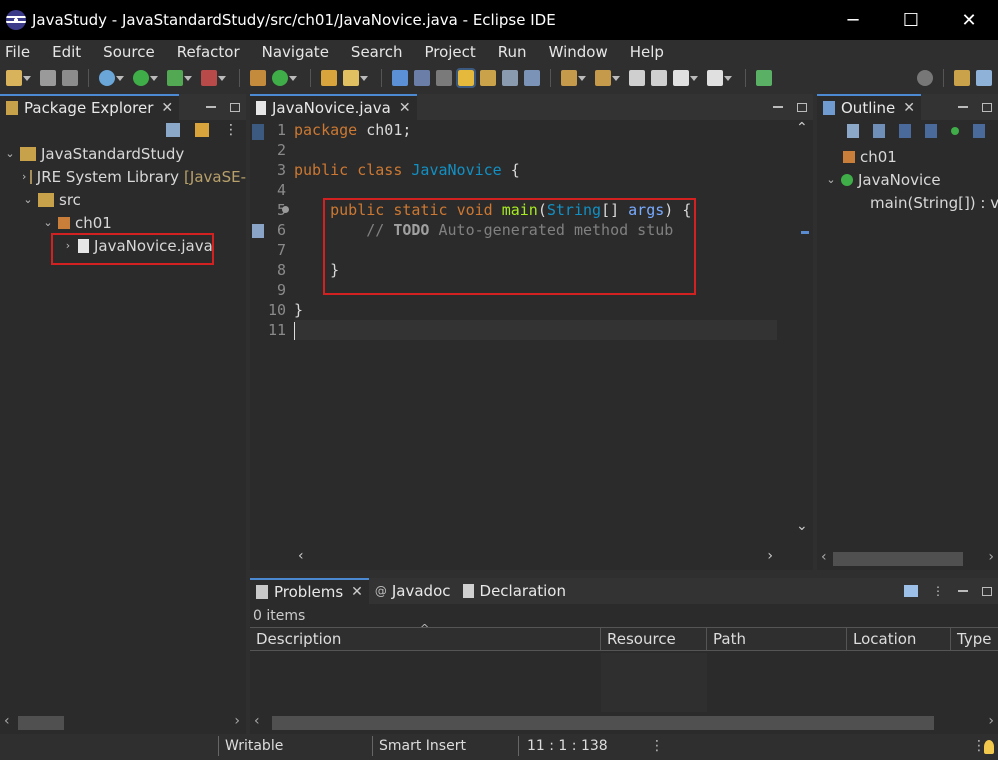 The image size is (998, 760). Describe the element at coordinates (123, 153) in the screenshot. I see `tree-item-project: ⌄ JavaStandardStudy` at that location.